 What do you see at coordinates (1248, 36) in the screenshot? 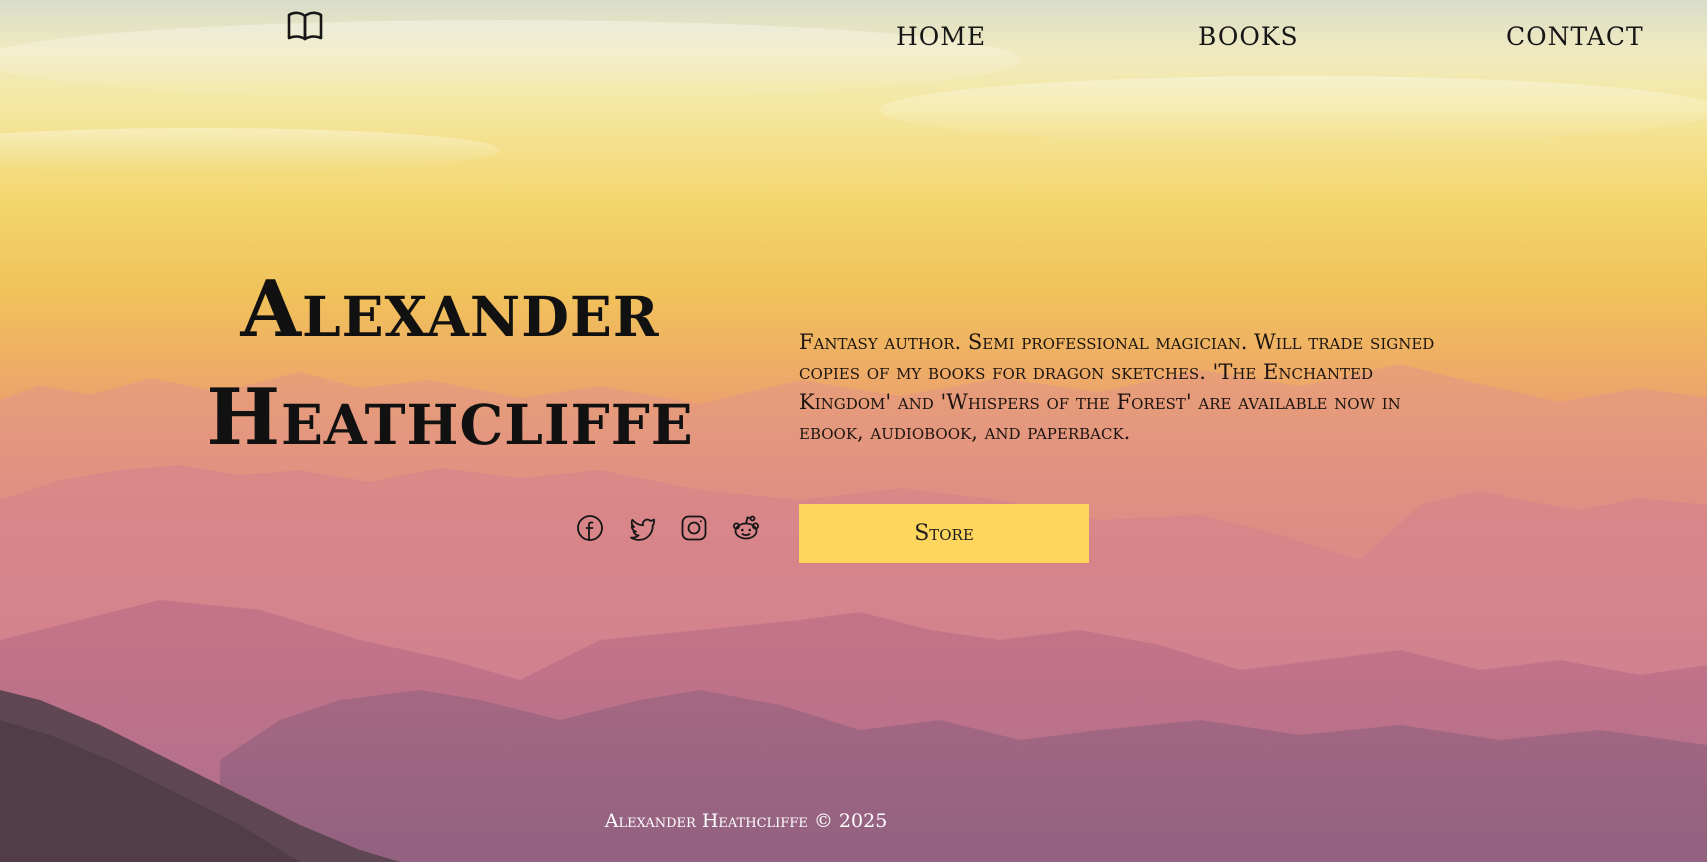
I see `nav-books-link: BOOKS` at bounding box center [1248, 36].